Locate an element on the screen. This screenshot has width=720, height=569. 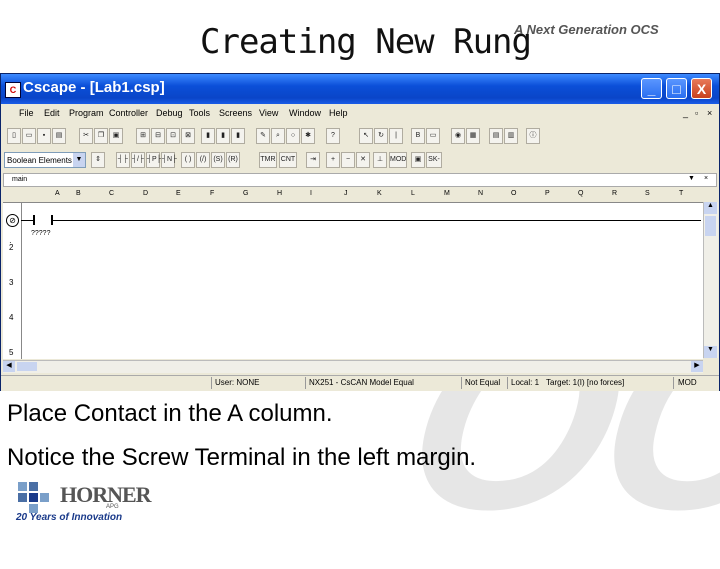
bin-icon: B is located at coordinates (418, 136).